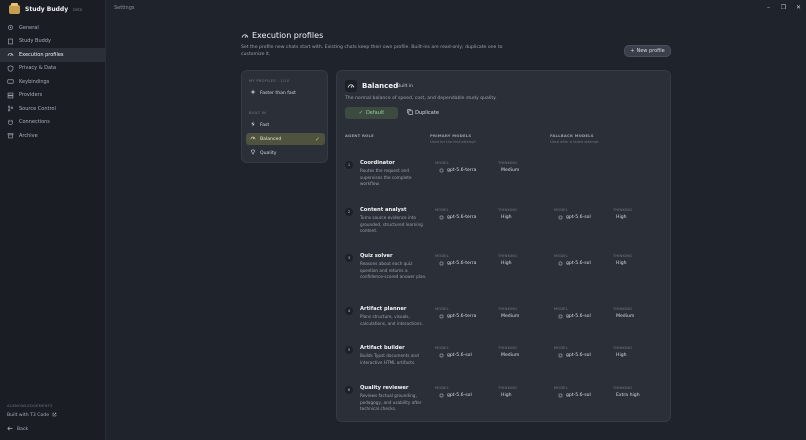 This screenshot has width=806, height=440. I want to click on role-name: Artifact planner, so click(383, 309).